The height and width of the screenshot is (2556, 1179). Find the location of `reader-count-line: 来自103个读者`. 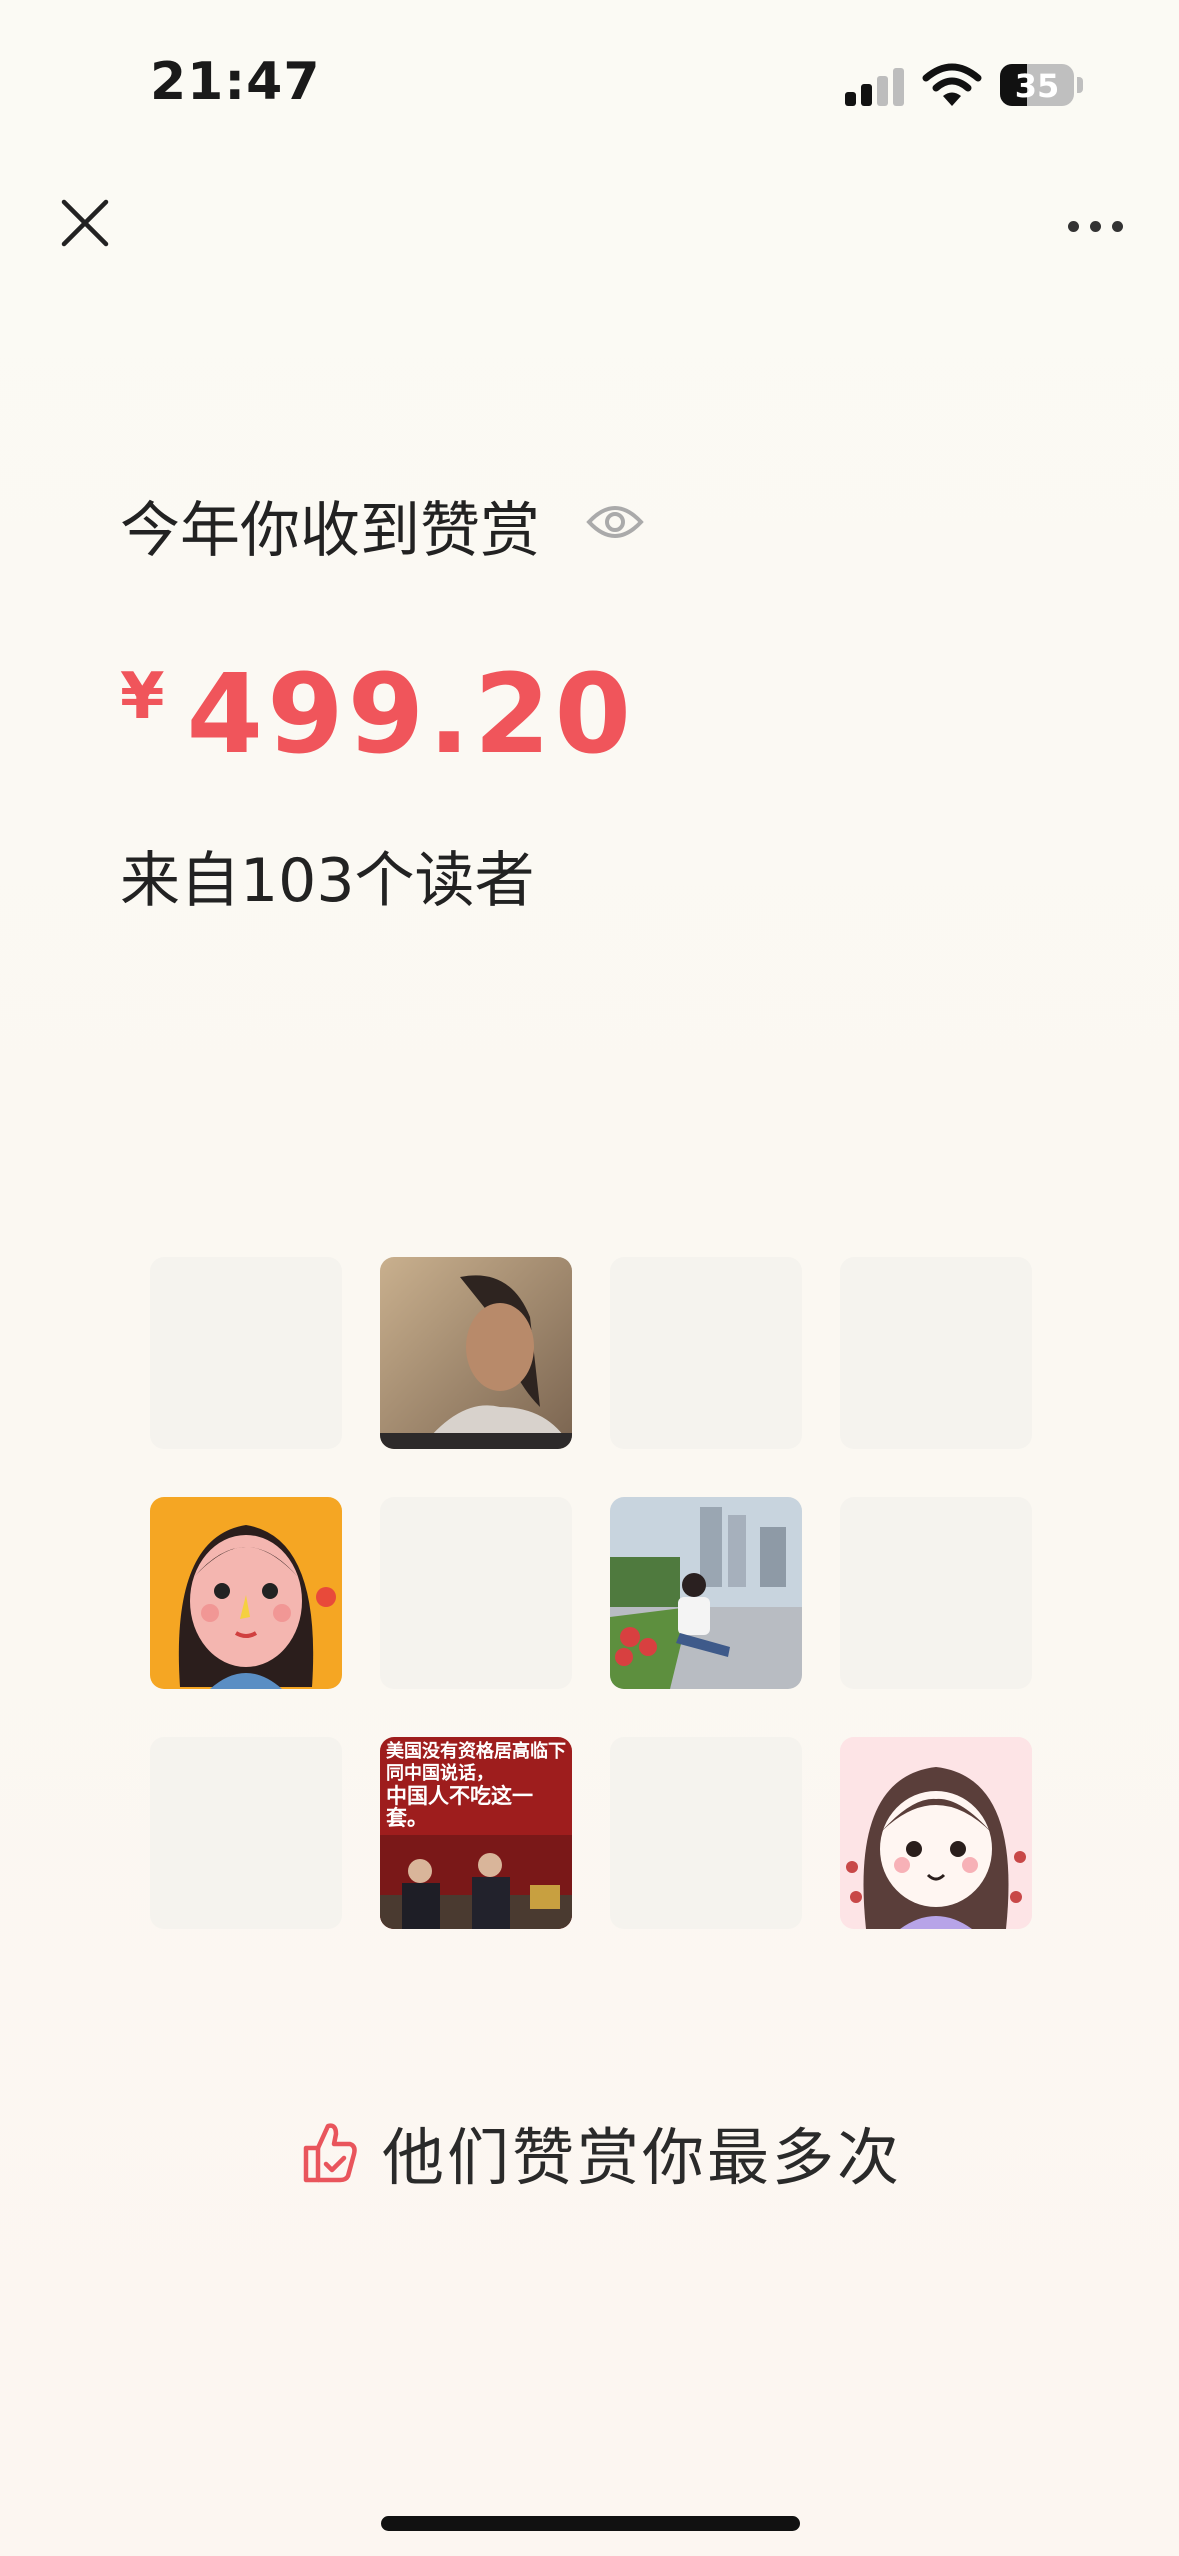

reader-count-line: 来自103个读者 is located at coordinates (327, 875).